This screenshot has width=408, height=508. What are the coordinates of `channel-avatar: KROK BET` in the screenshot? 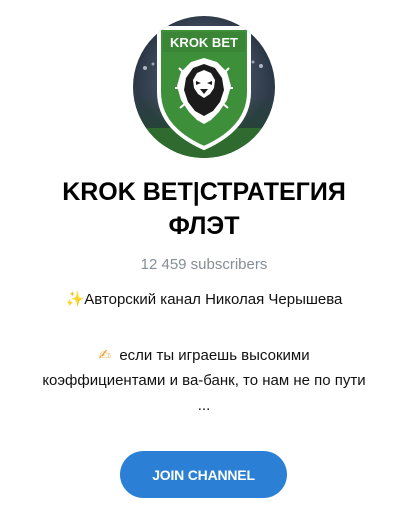 It's located at (204, 87).